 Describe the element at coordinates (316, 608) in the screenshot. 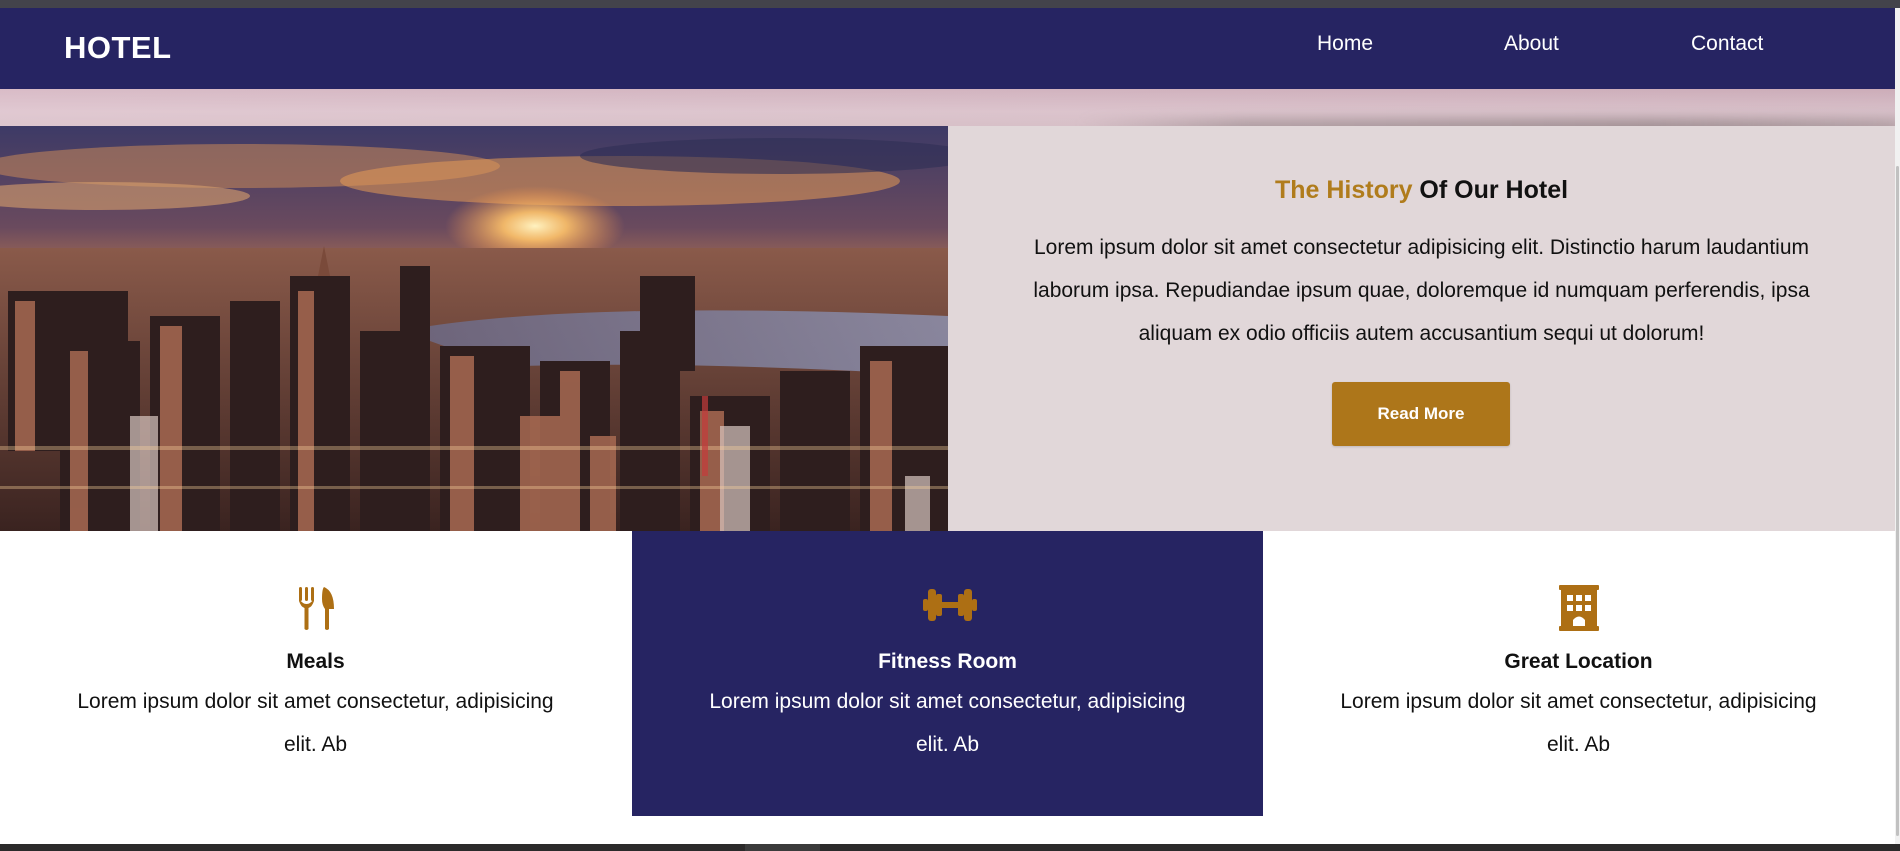

I see `utensils-icon` at that location.